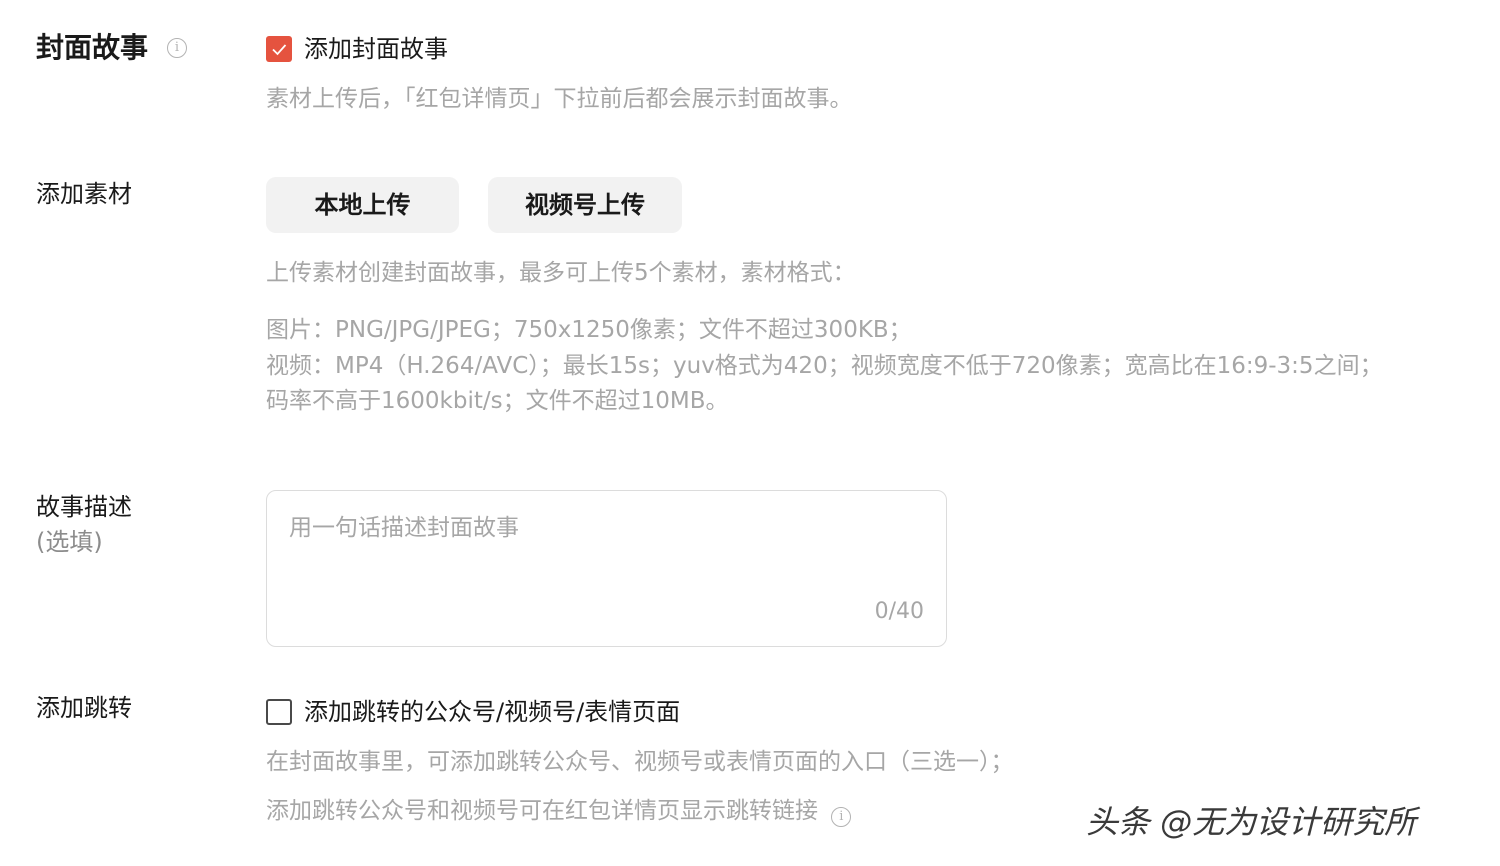  I want to click on add-jump-hint-2: 添加跳转公众号和视频号可在红包详情页显示跳转链接 i, so click(559, 811).